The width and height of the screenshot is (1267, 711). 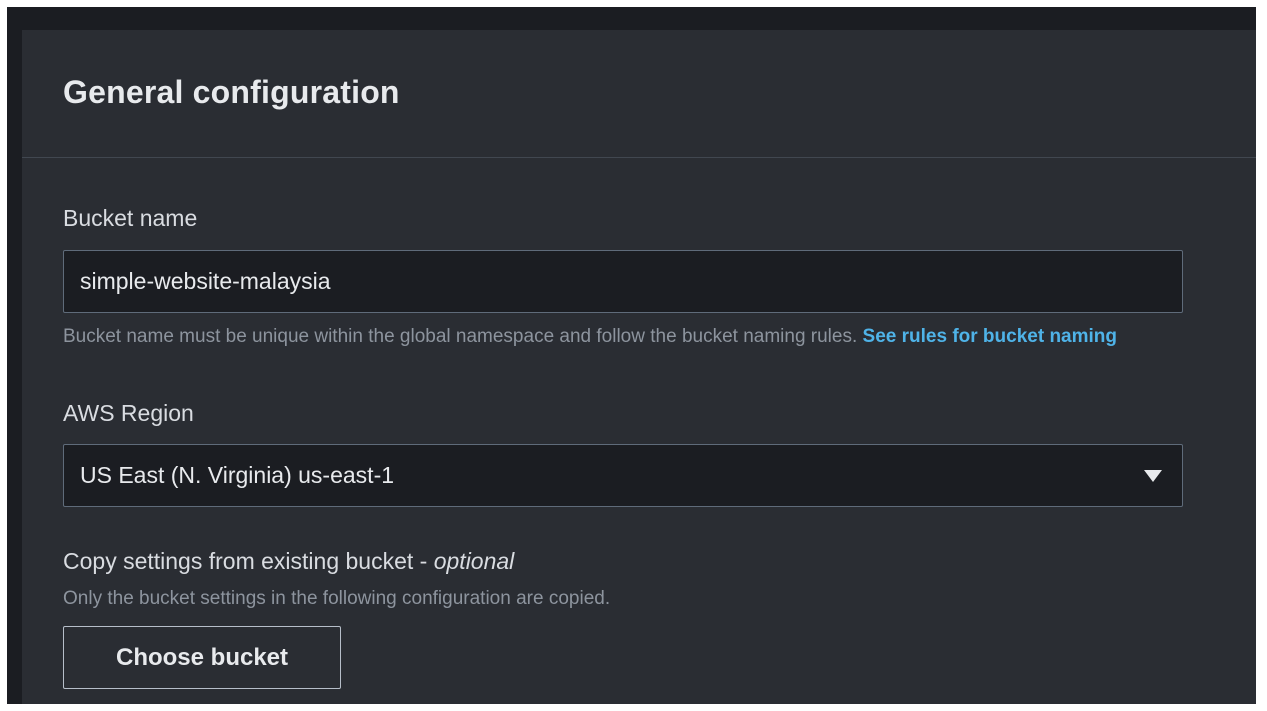 I want to click on region-label-wrap: AWS Region, so click(x=128, y=413).